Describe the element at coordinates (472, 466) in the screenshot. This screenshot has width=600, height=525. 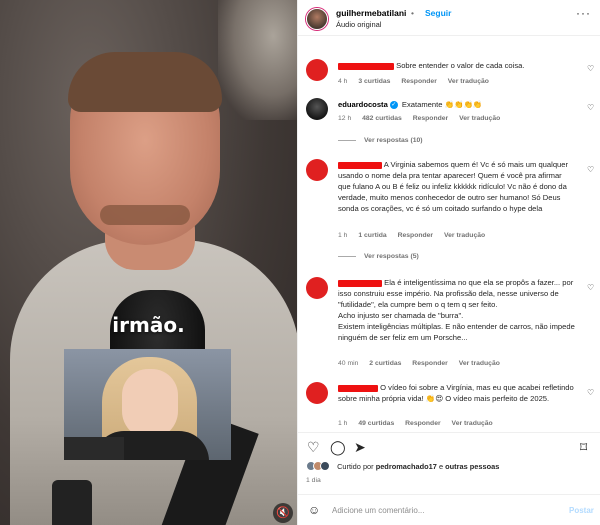
I see `liked-by-others: outras pessoas` at that location.